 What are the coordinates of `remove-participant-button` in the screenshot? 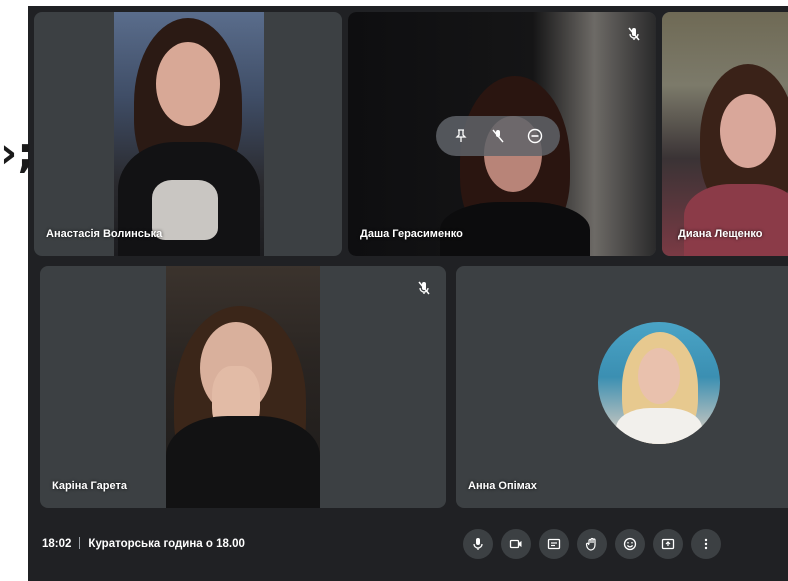 It's located at (535, 136).